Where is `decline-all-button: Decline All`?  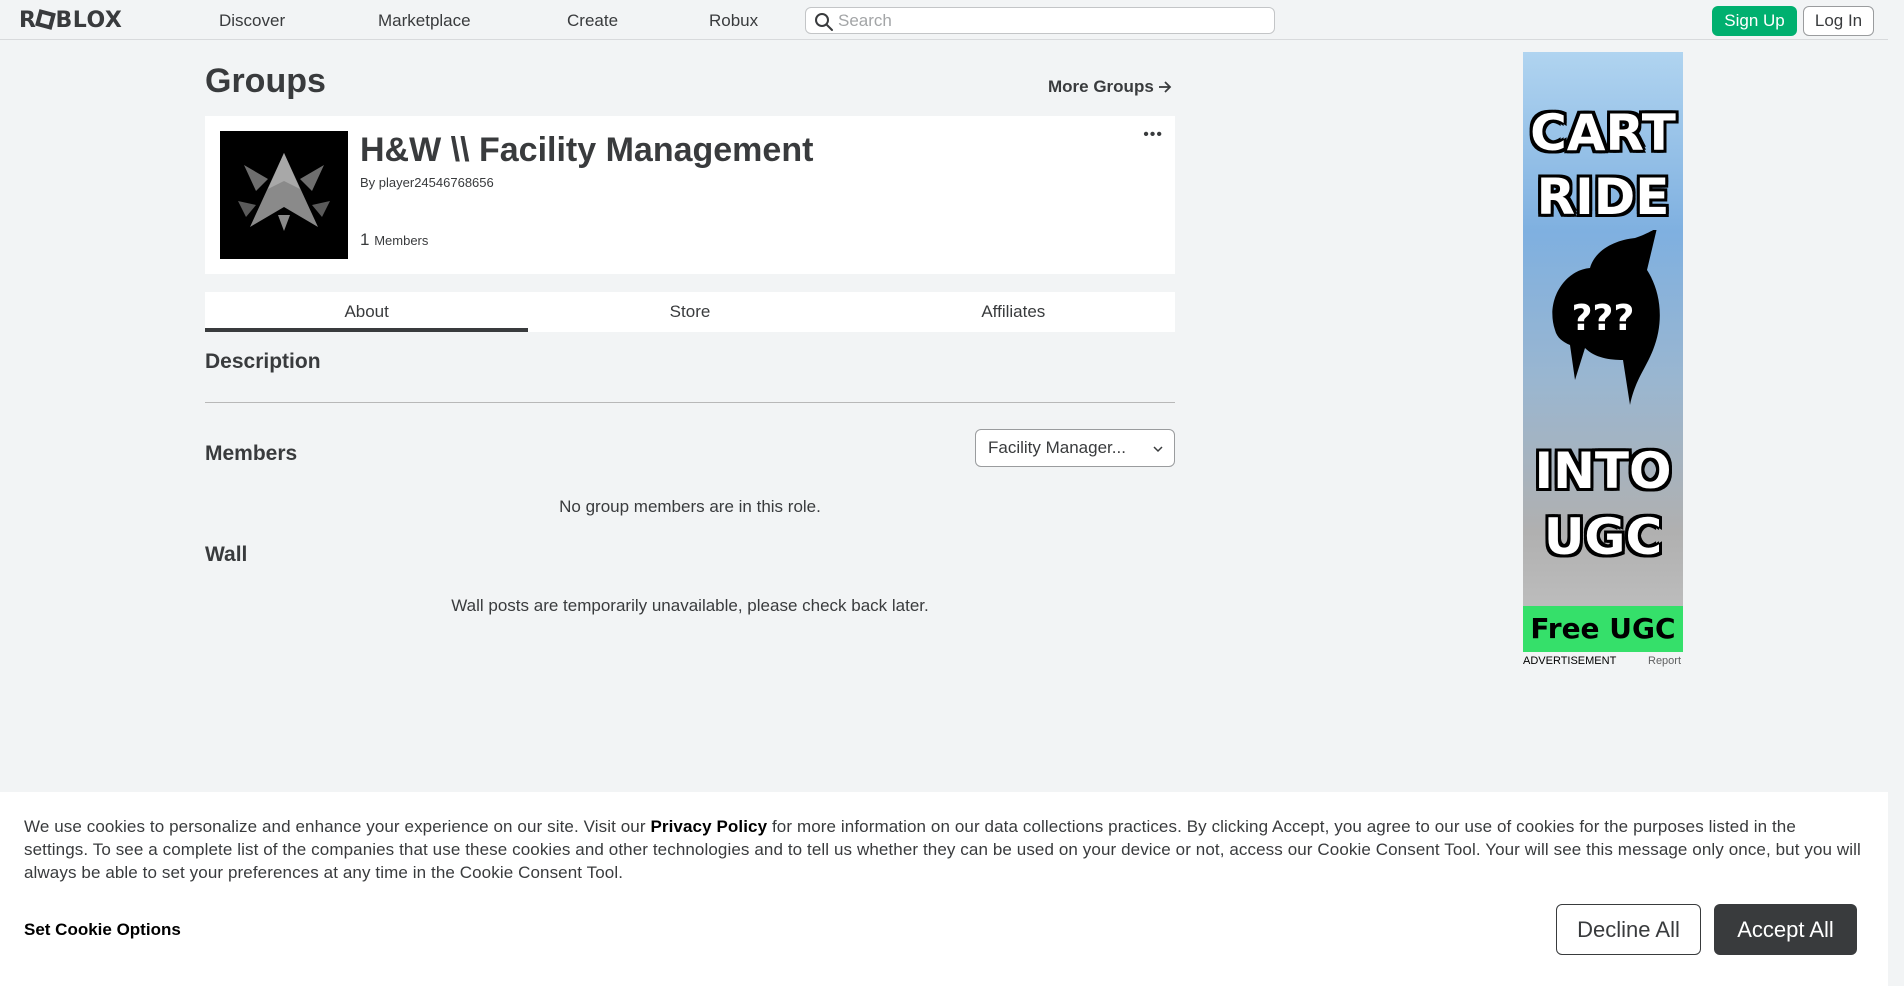
decline-all-button: Decline All is located at coordinates (1628, 929).